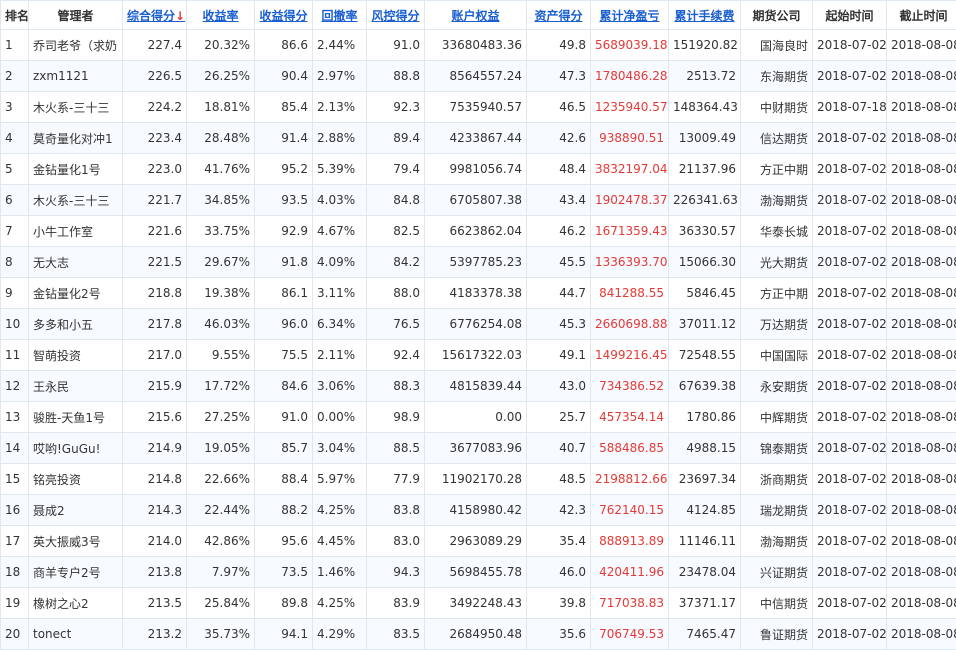 This screenshot has width=956, height=650. What do you see at coordinates (340, 45) in the screenshot?
I see `drawdown-cell: 2.44%` at bounding box center [340, 45].